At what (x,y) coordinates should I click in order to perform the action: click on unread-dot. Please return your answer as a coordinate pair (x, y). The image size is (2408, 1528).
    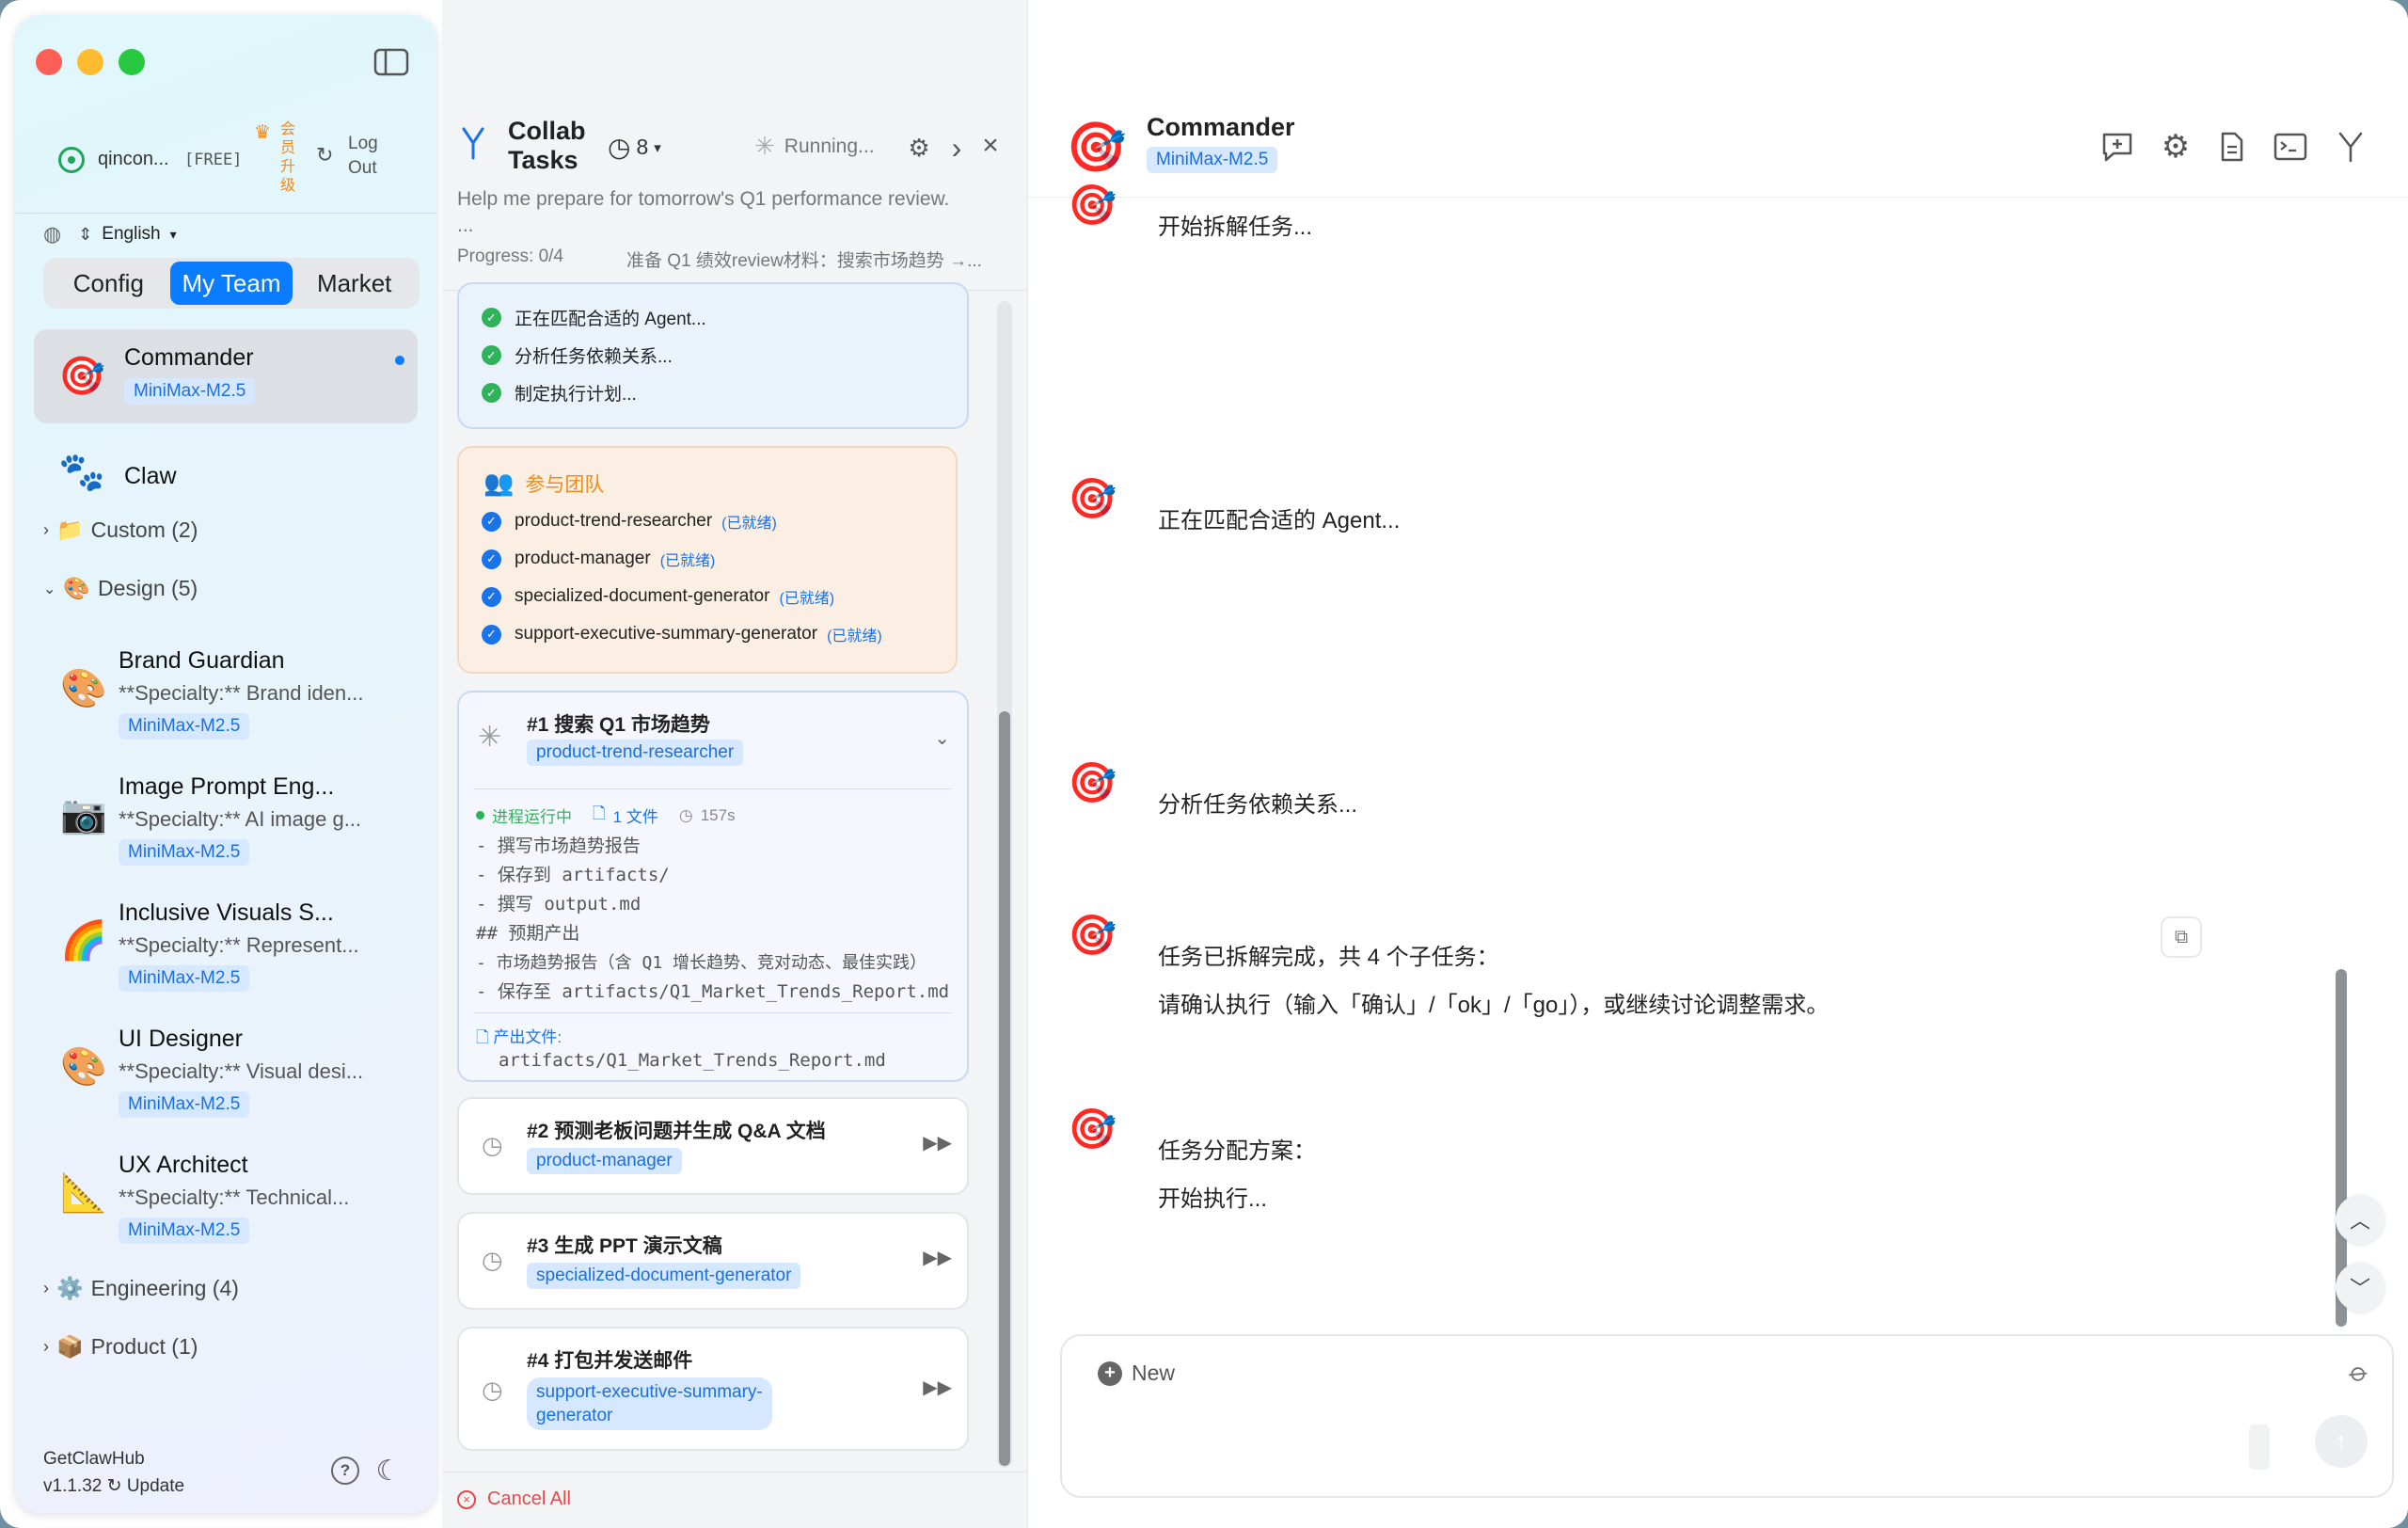
    Looking at the image, I should click on (399, 360).